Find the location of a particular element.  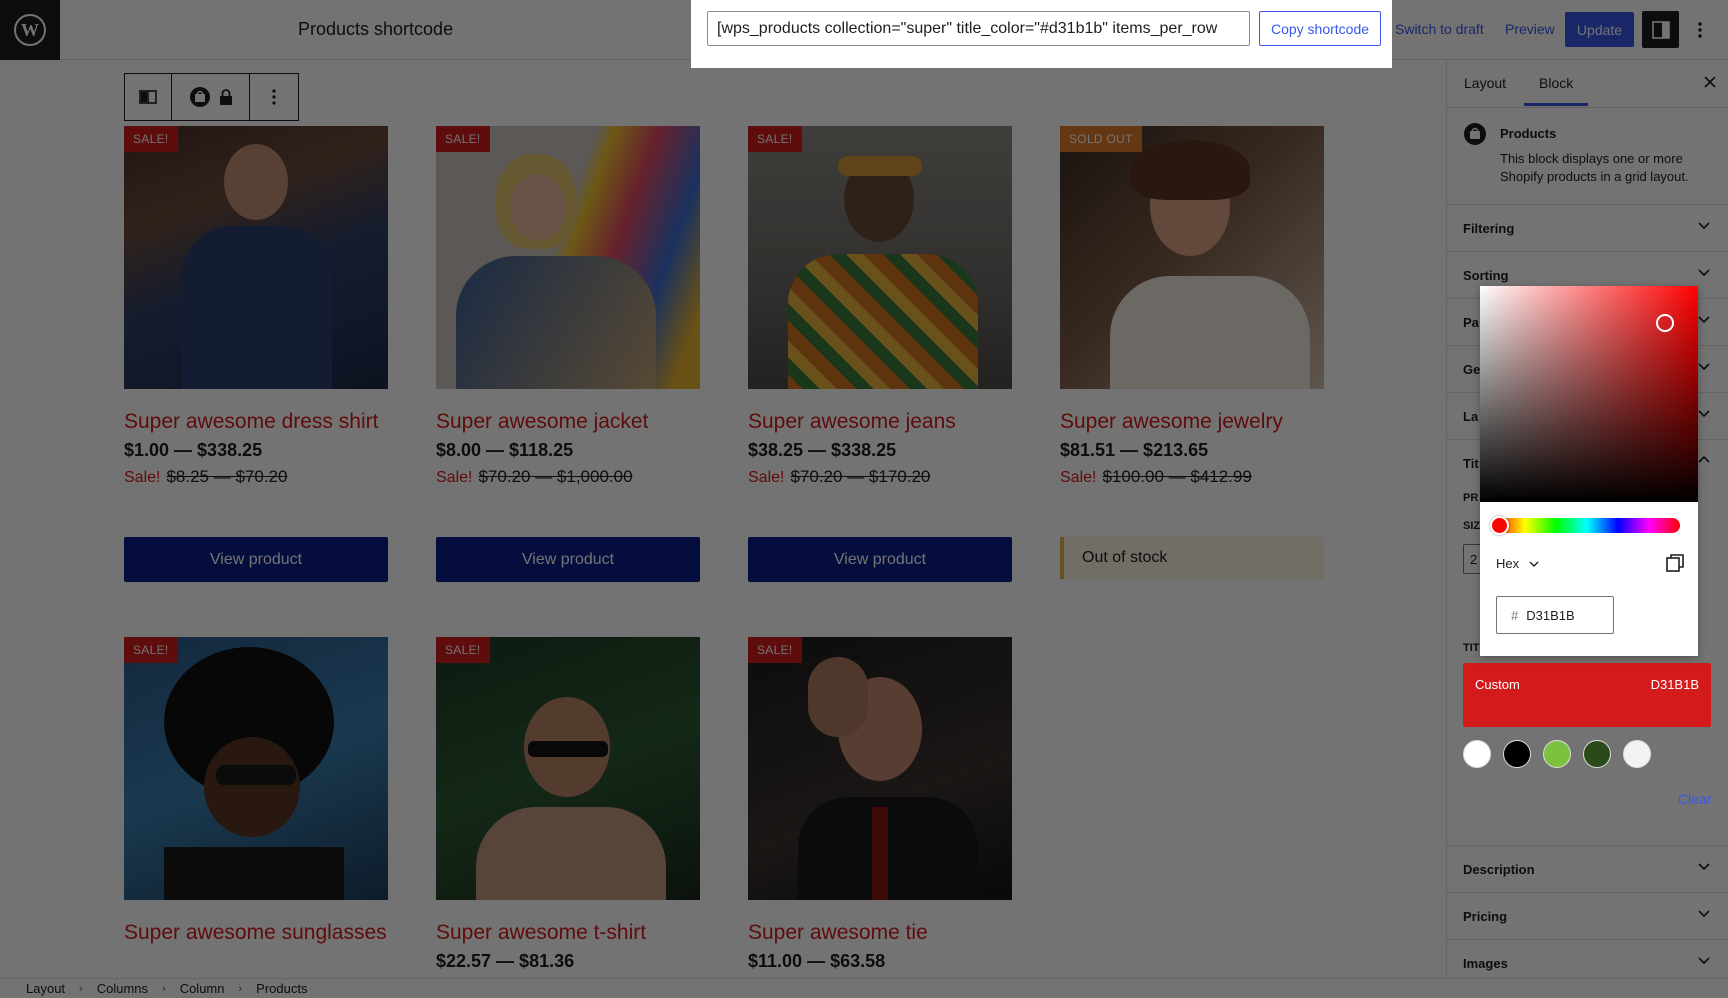

lock-icon is located at coordinates (225, 97).